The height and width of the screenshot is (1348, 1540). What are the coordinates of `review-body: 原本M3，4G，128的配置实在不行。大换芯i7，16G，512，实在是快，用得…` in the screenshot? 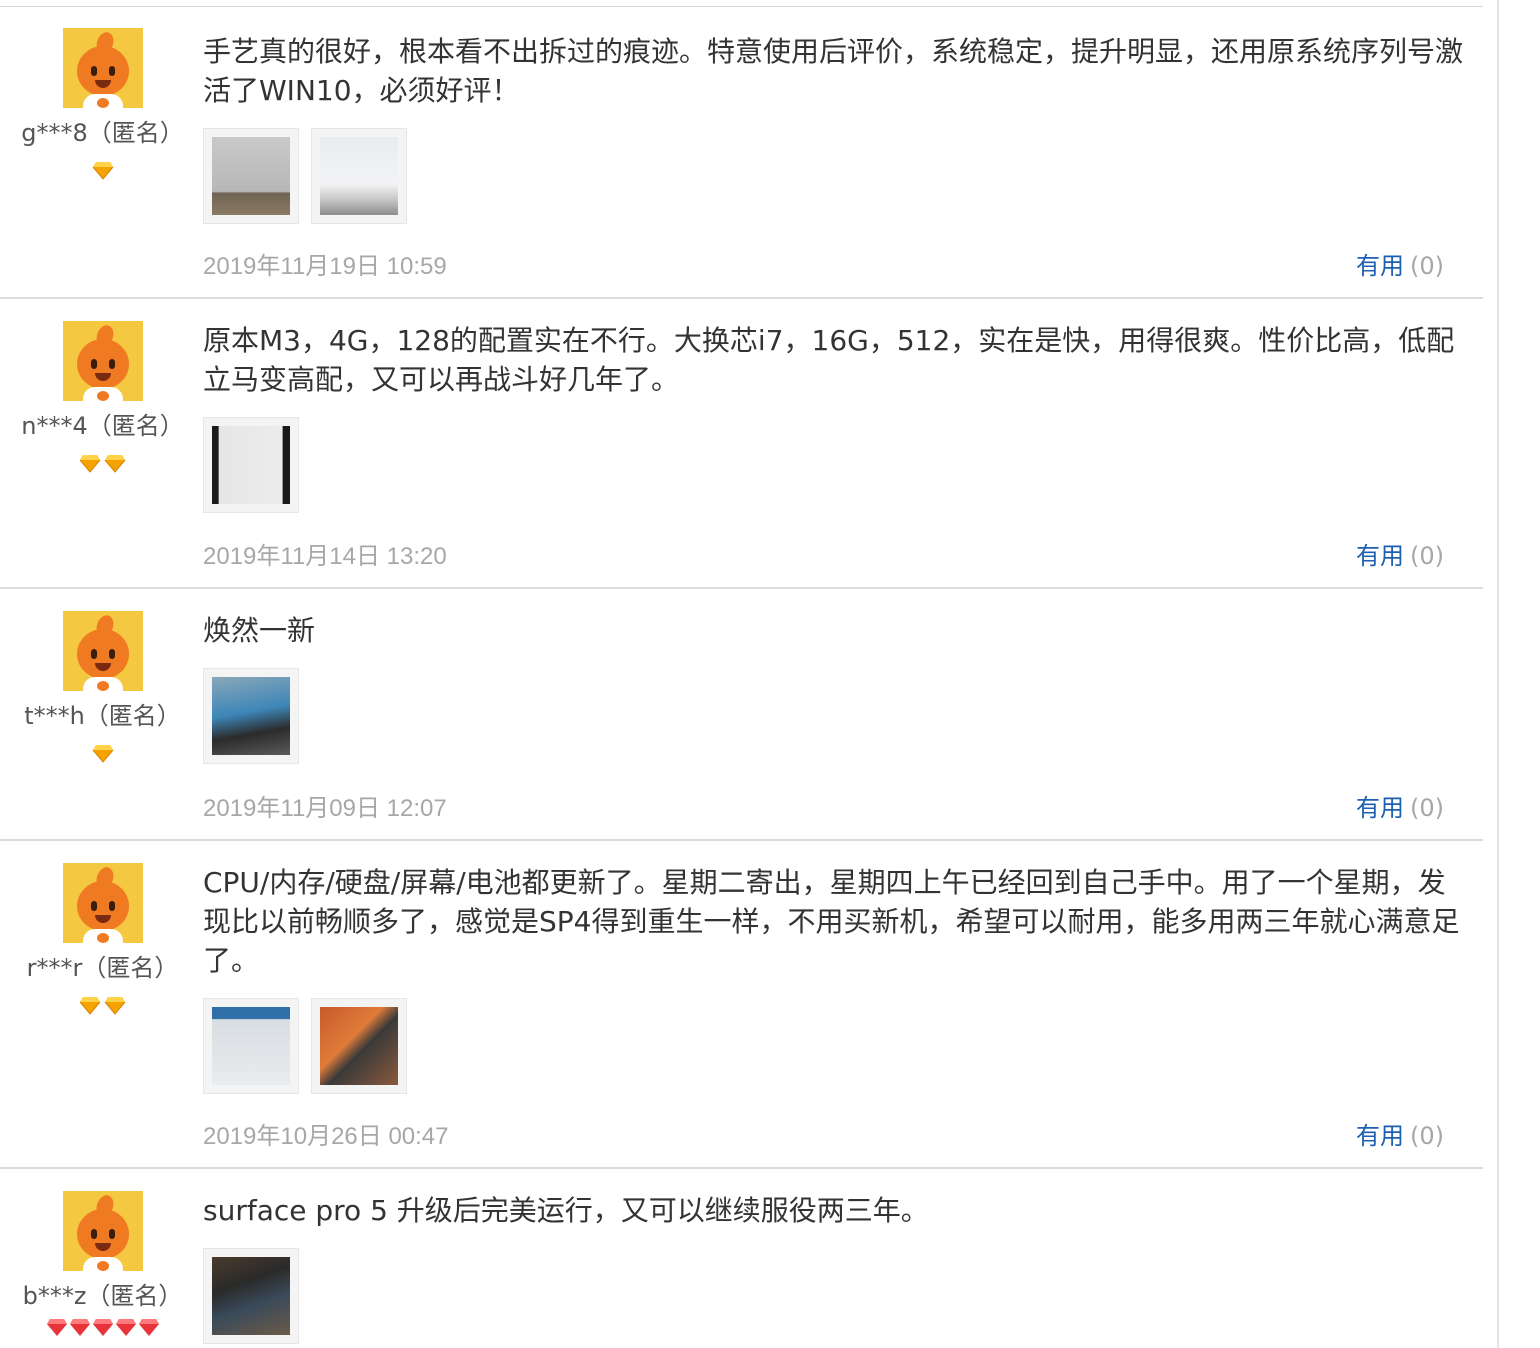 It's located at (833, 417).